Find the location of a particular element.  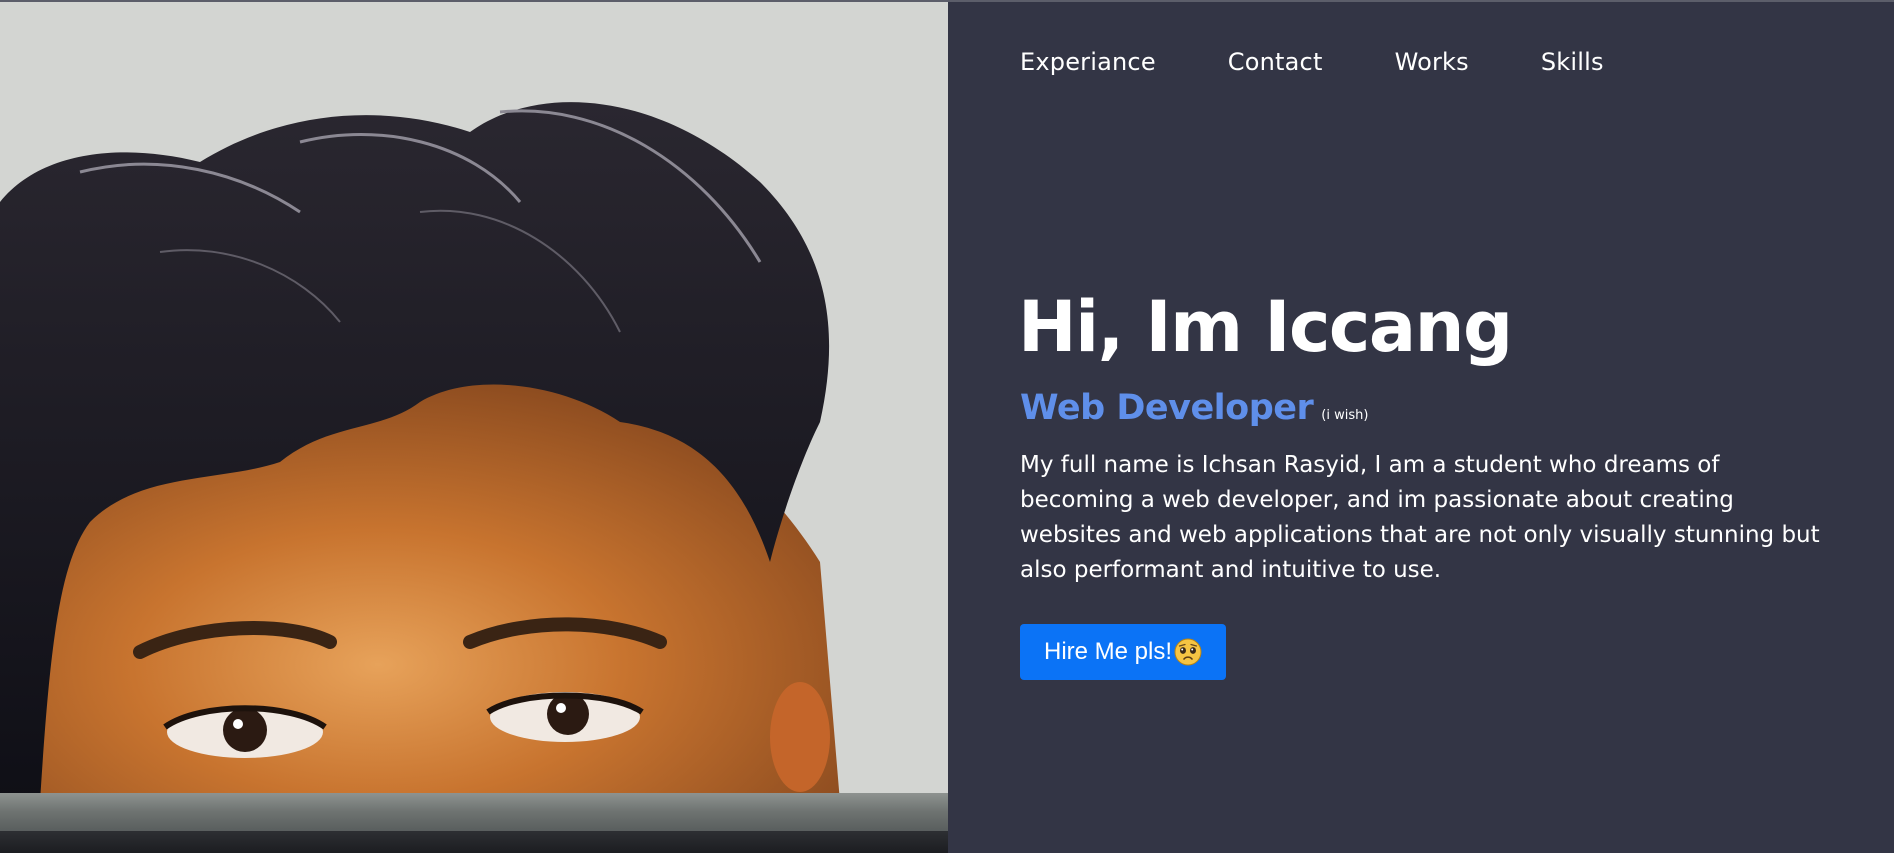

pleading-face-icon is located at coordinates (1188, 652).